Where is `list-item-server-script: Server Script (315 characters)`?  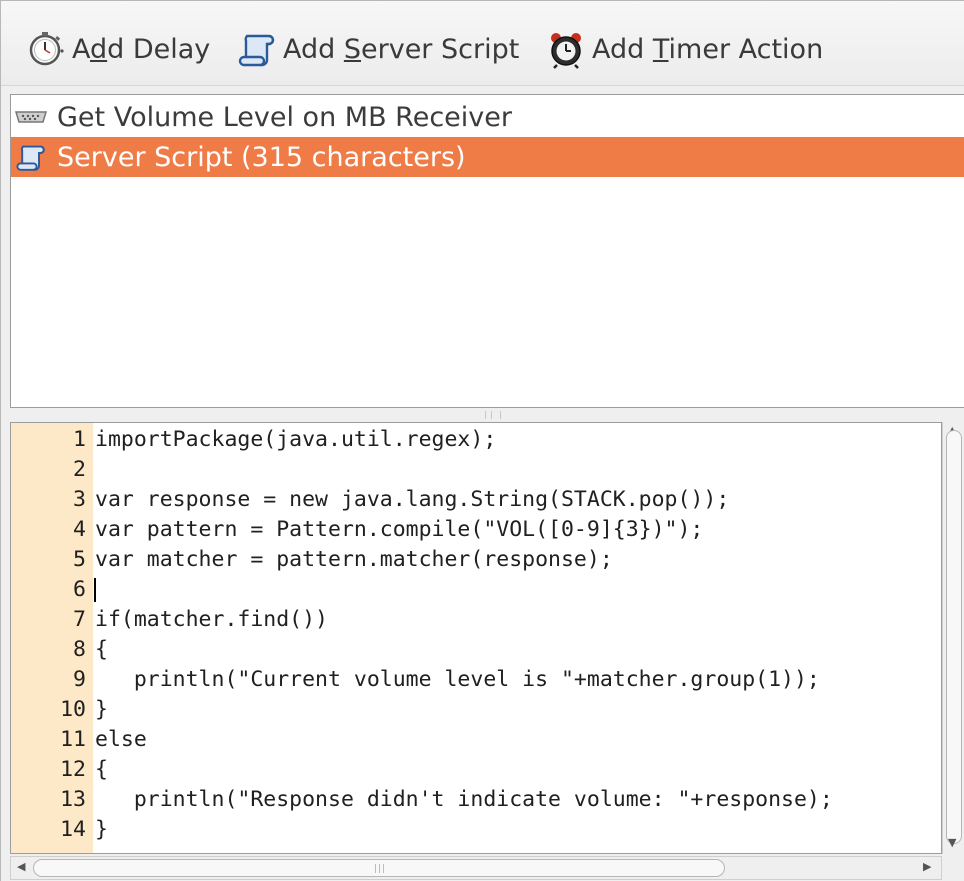 list-item-server-script: Server Script (315 characters) is located at coordinates (487, 157).